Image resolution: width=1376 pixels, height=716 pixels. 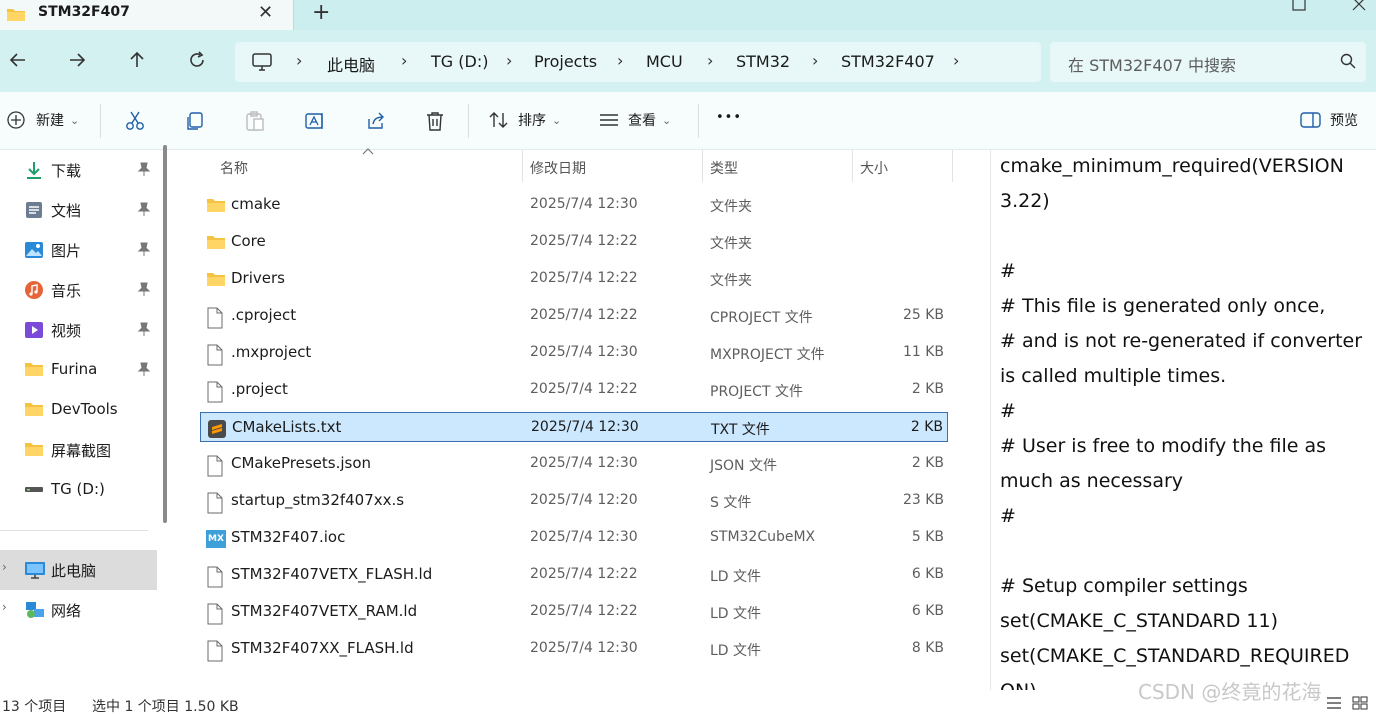 What do you see at coordinates (1348, 63) in the screenshot?
I see `search-icon` at bounding box center [1348, 63].